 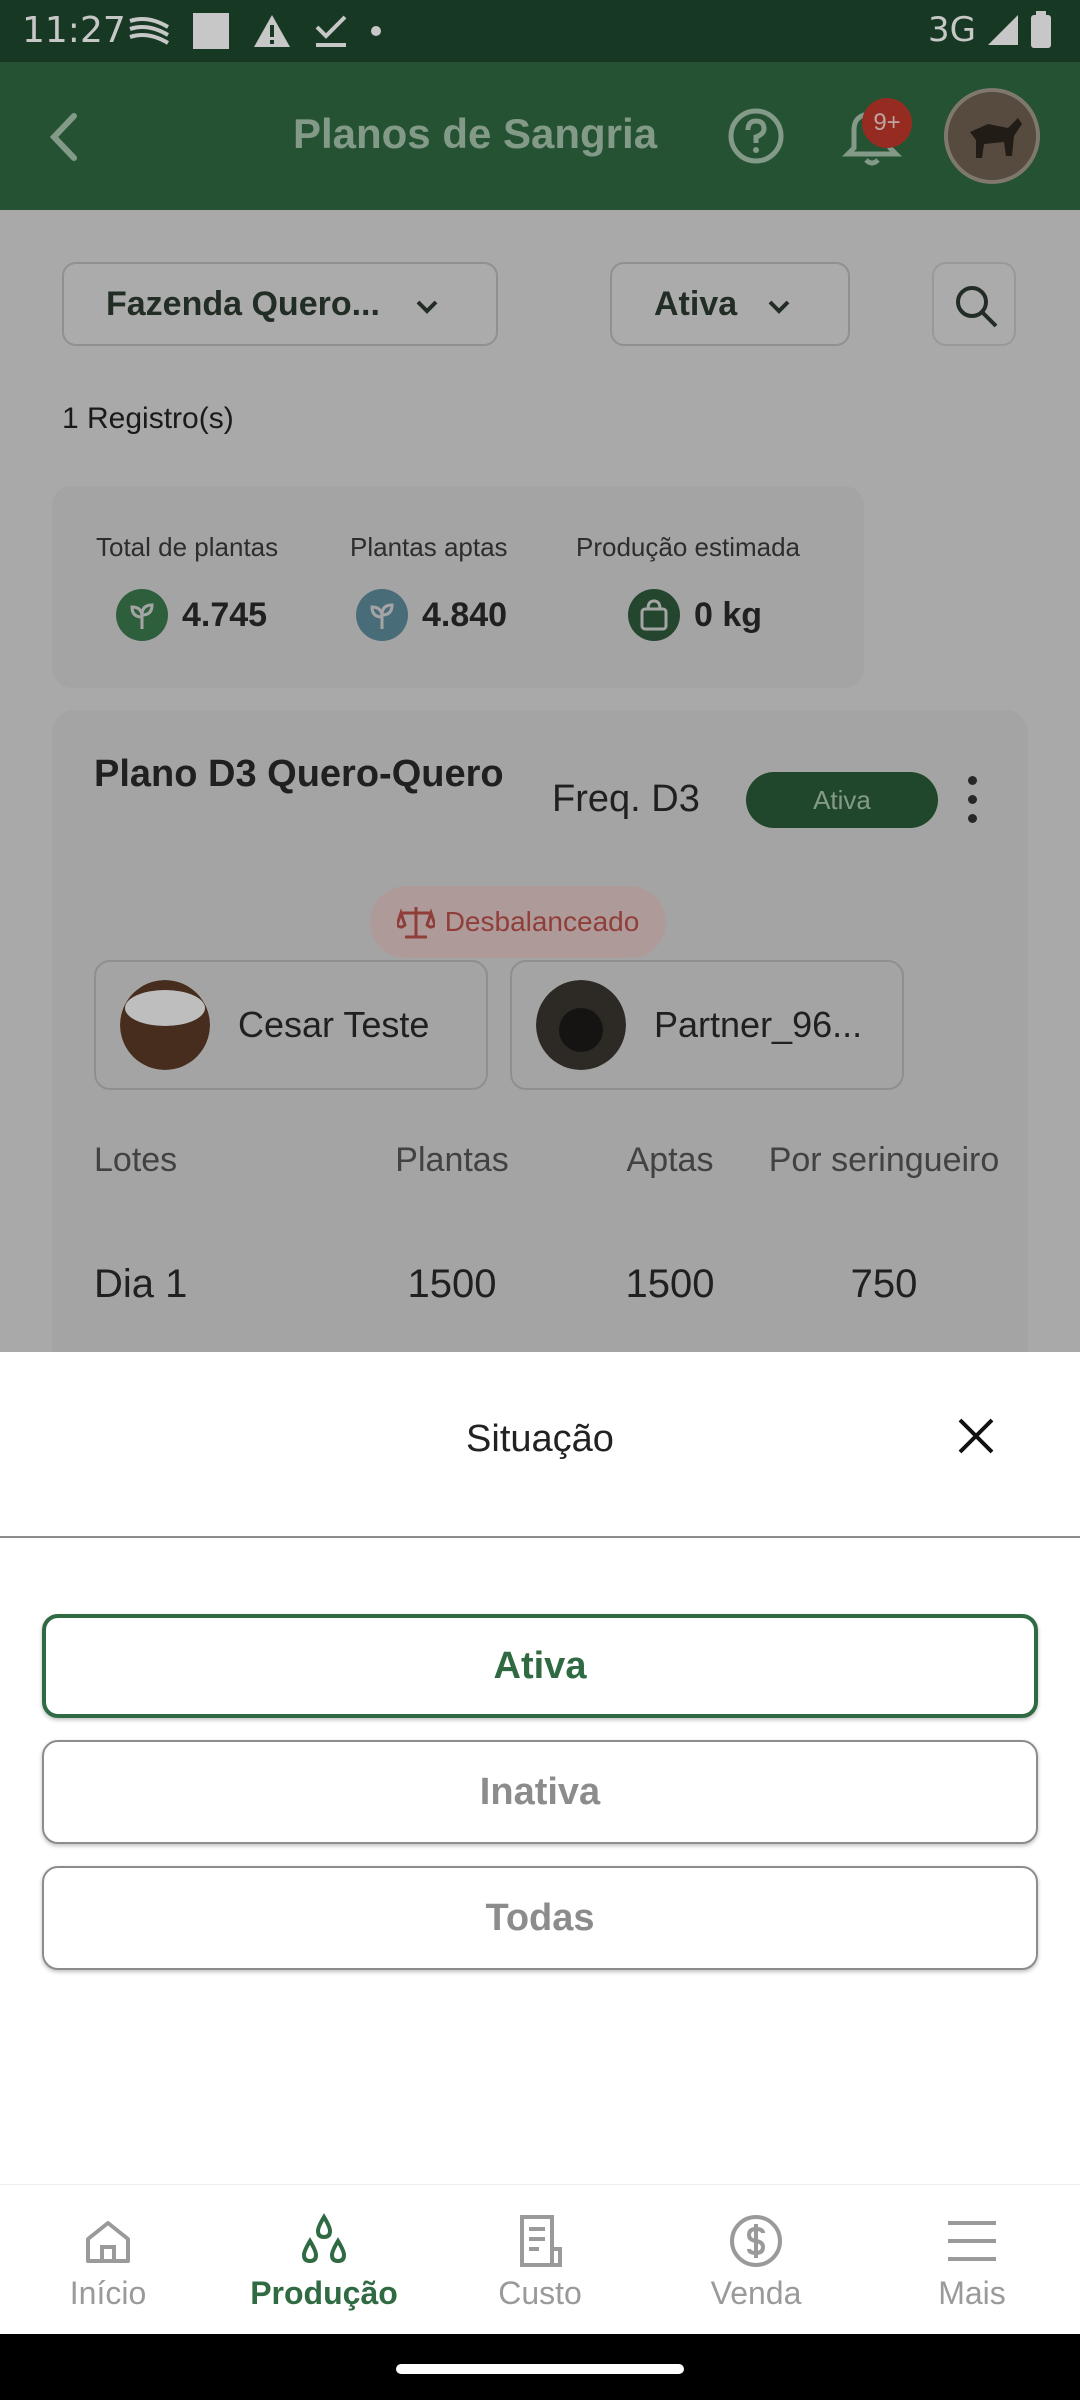 What do you see at coordinates (541, 2241) in the screenshot?
I see `receipt-icon` at bounding box center [541, 2241].